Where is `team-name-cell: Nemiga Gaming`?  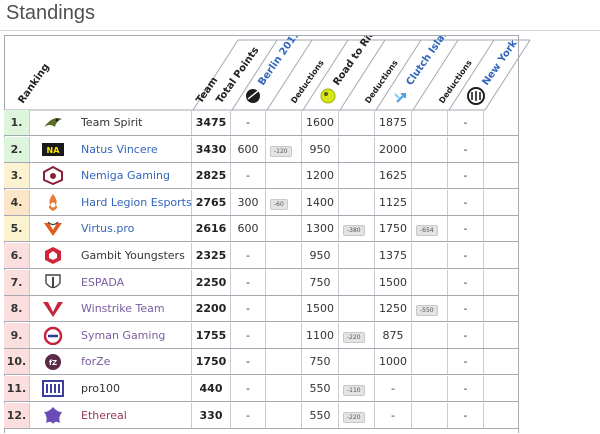
team-name-cell: Nemiga Gaming is located at coordinates (135, 176).